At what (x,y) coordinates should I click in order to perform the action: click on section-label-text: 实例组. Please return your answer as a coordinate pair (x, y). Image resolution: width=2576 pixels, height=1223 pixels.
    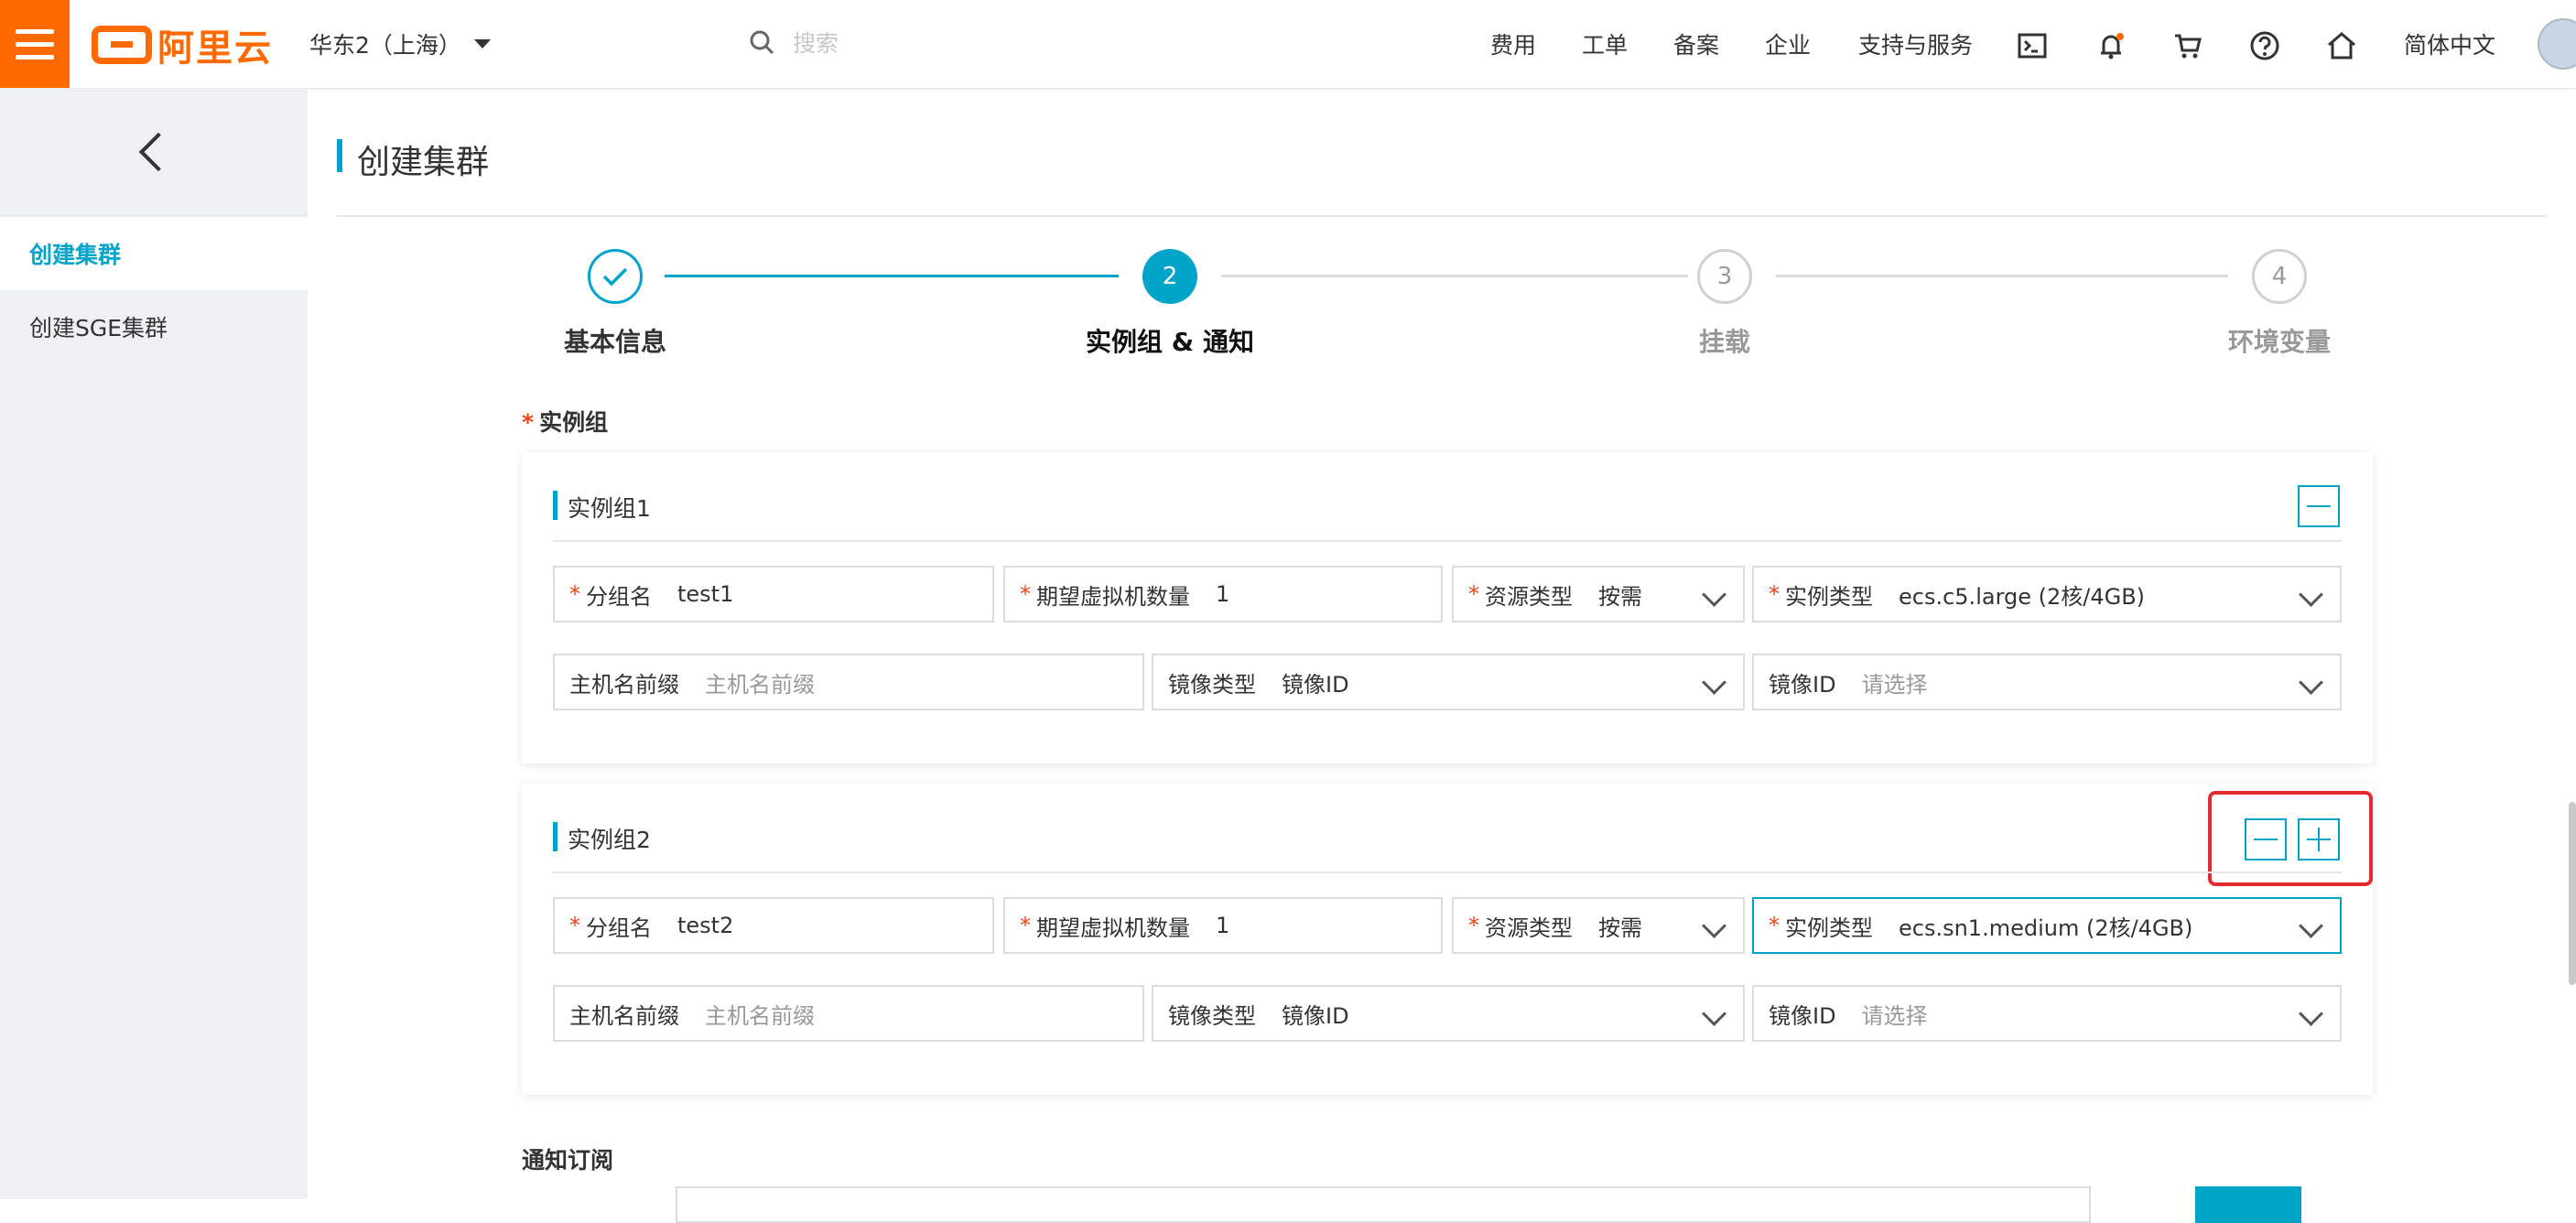
    Looking at the image, I should click on (574, 423).